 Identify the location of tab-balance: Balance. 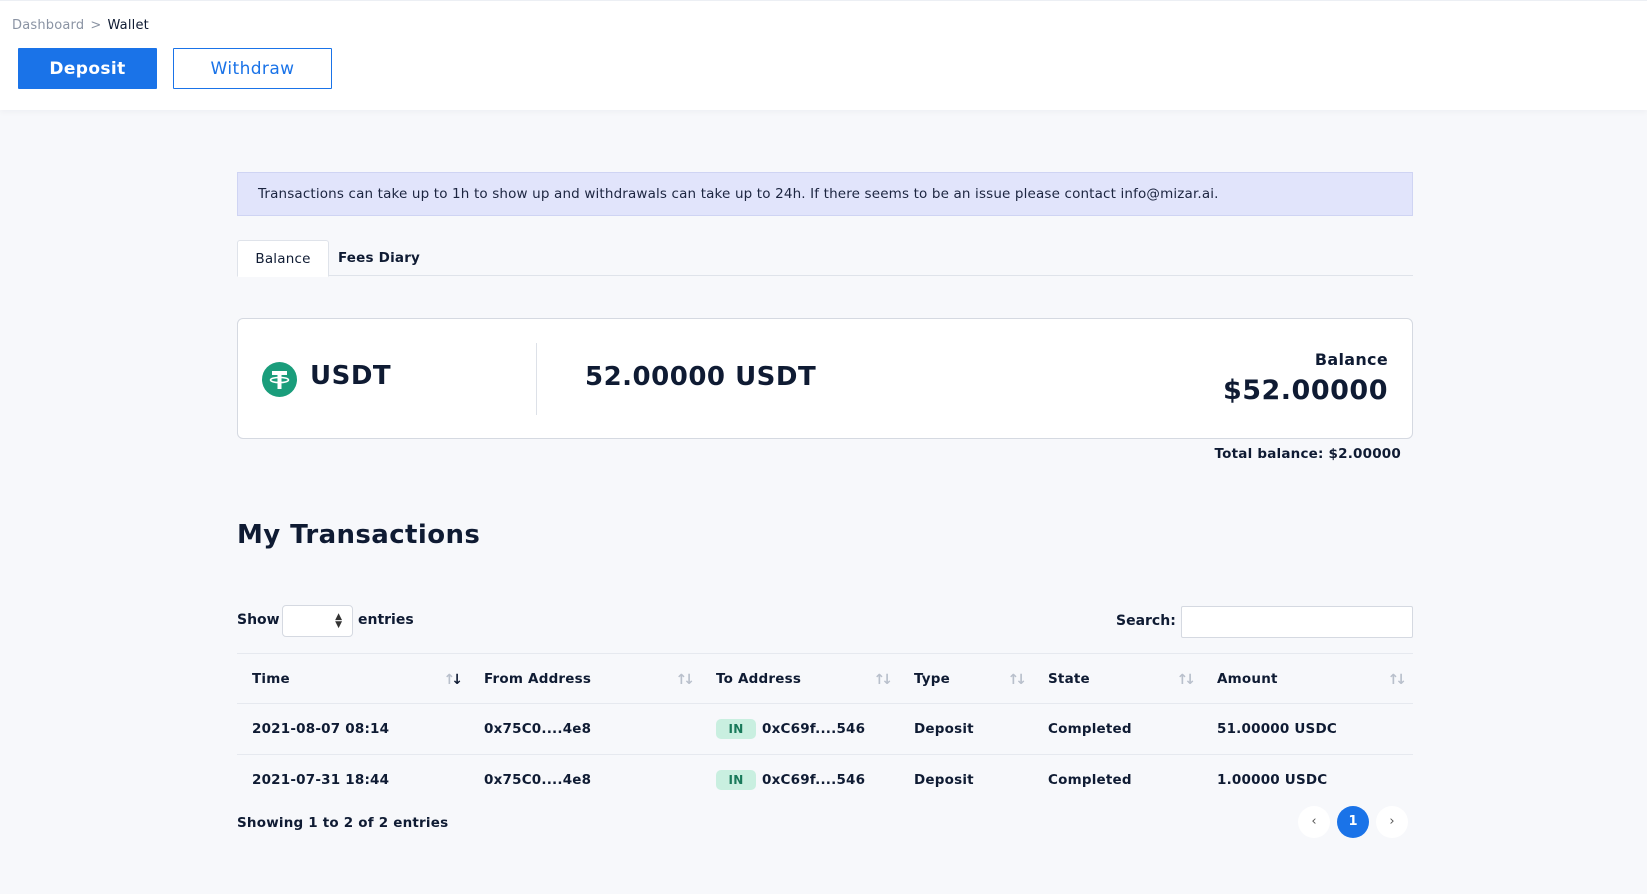
(283, 258).